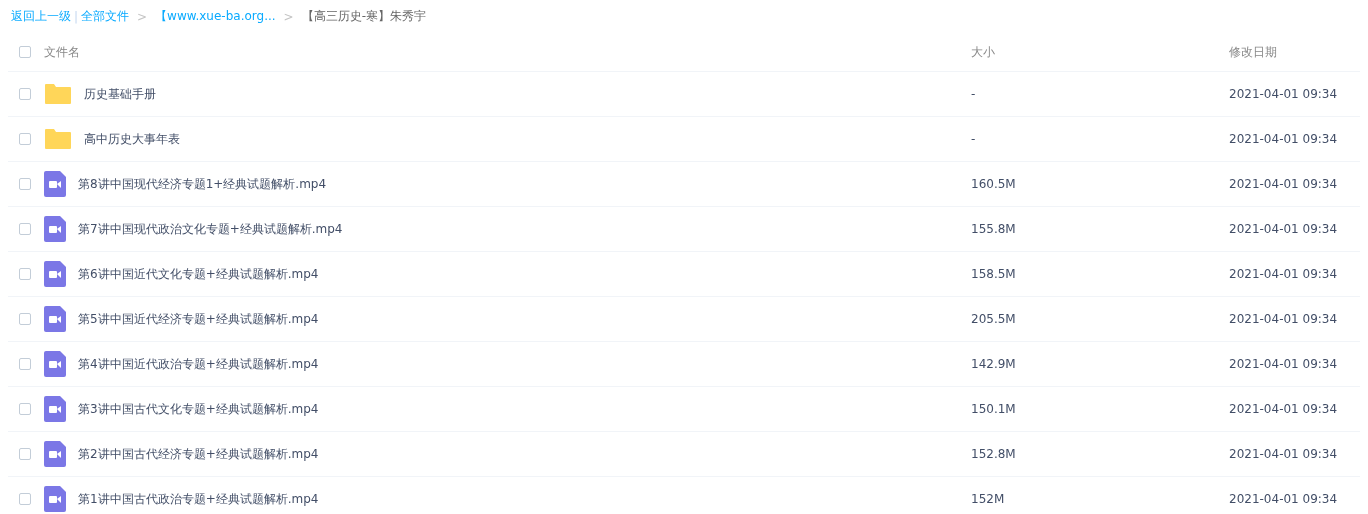  What do you see at coordinates (202, 184) in the screenshot?
I see `file-name: 第8讲中国现代经济专题1+经典试题解析.mp4` at bounding box center [202, 184].